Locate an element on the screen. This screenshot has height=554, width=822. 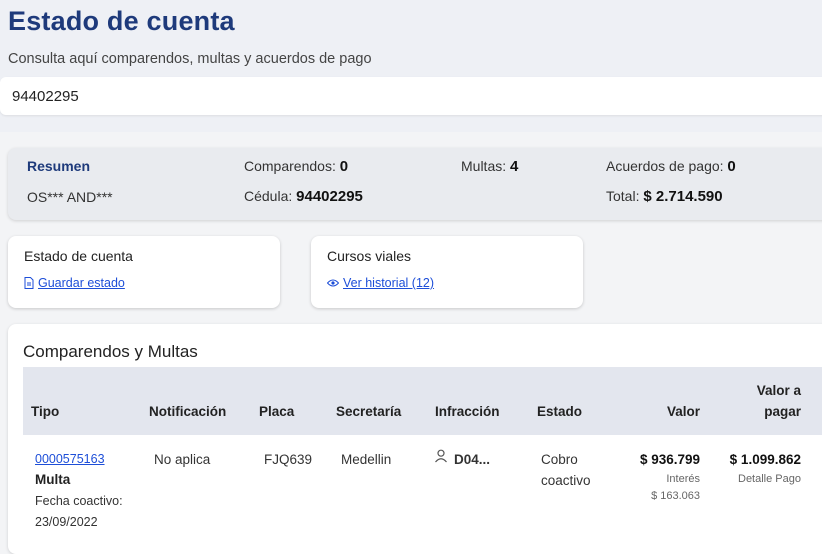
row-interes-label: Interés is located at coordinates (683, 479).